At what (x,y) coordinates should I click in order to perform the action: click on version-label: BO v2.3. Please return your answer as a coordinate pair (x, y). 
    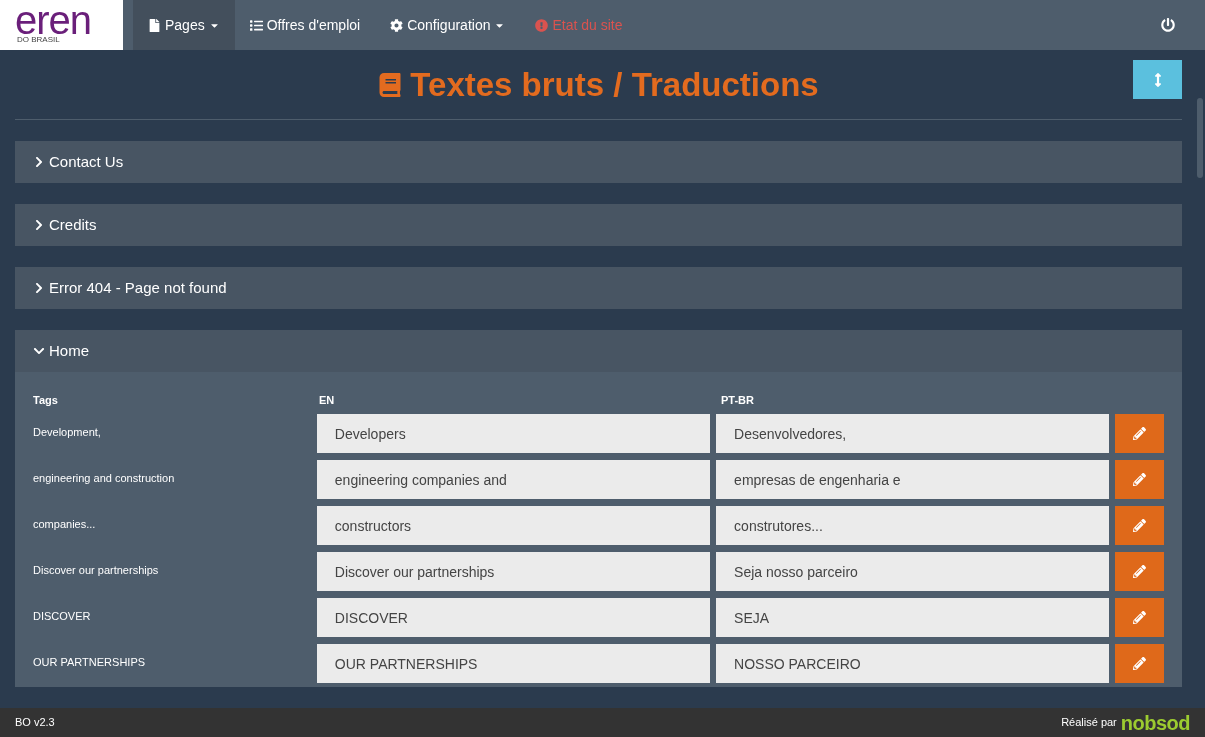
    Looking at the image, I should click on (35, 723).